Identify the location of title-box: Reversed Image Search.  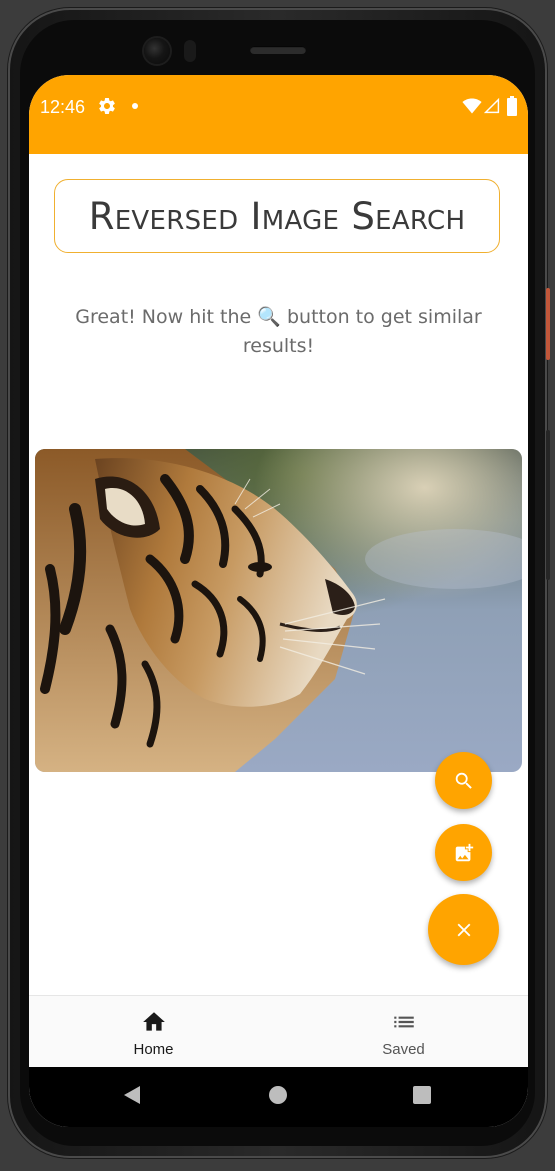
(277, 216).